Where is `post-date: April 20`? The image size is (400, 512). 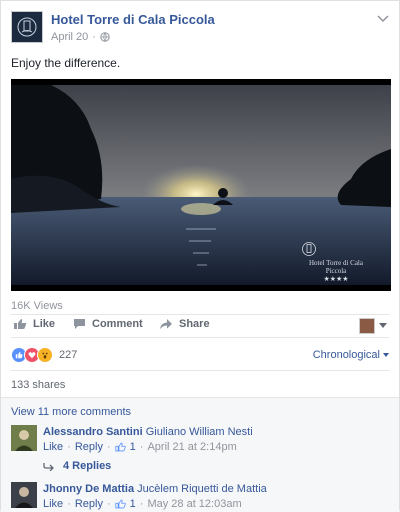 post-date: April 20 is located at coordinates (69, 37).